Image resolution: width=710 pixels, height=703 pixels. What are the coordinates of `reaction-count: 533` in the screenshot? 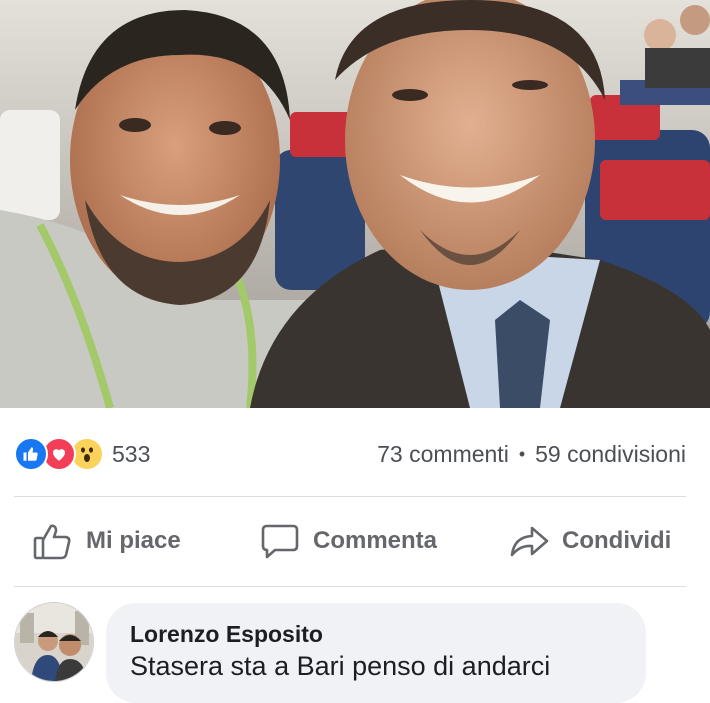 It's located at (131, 453).